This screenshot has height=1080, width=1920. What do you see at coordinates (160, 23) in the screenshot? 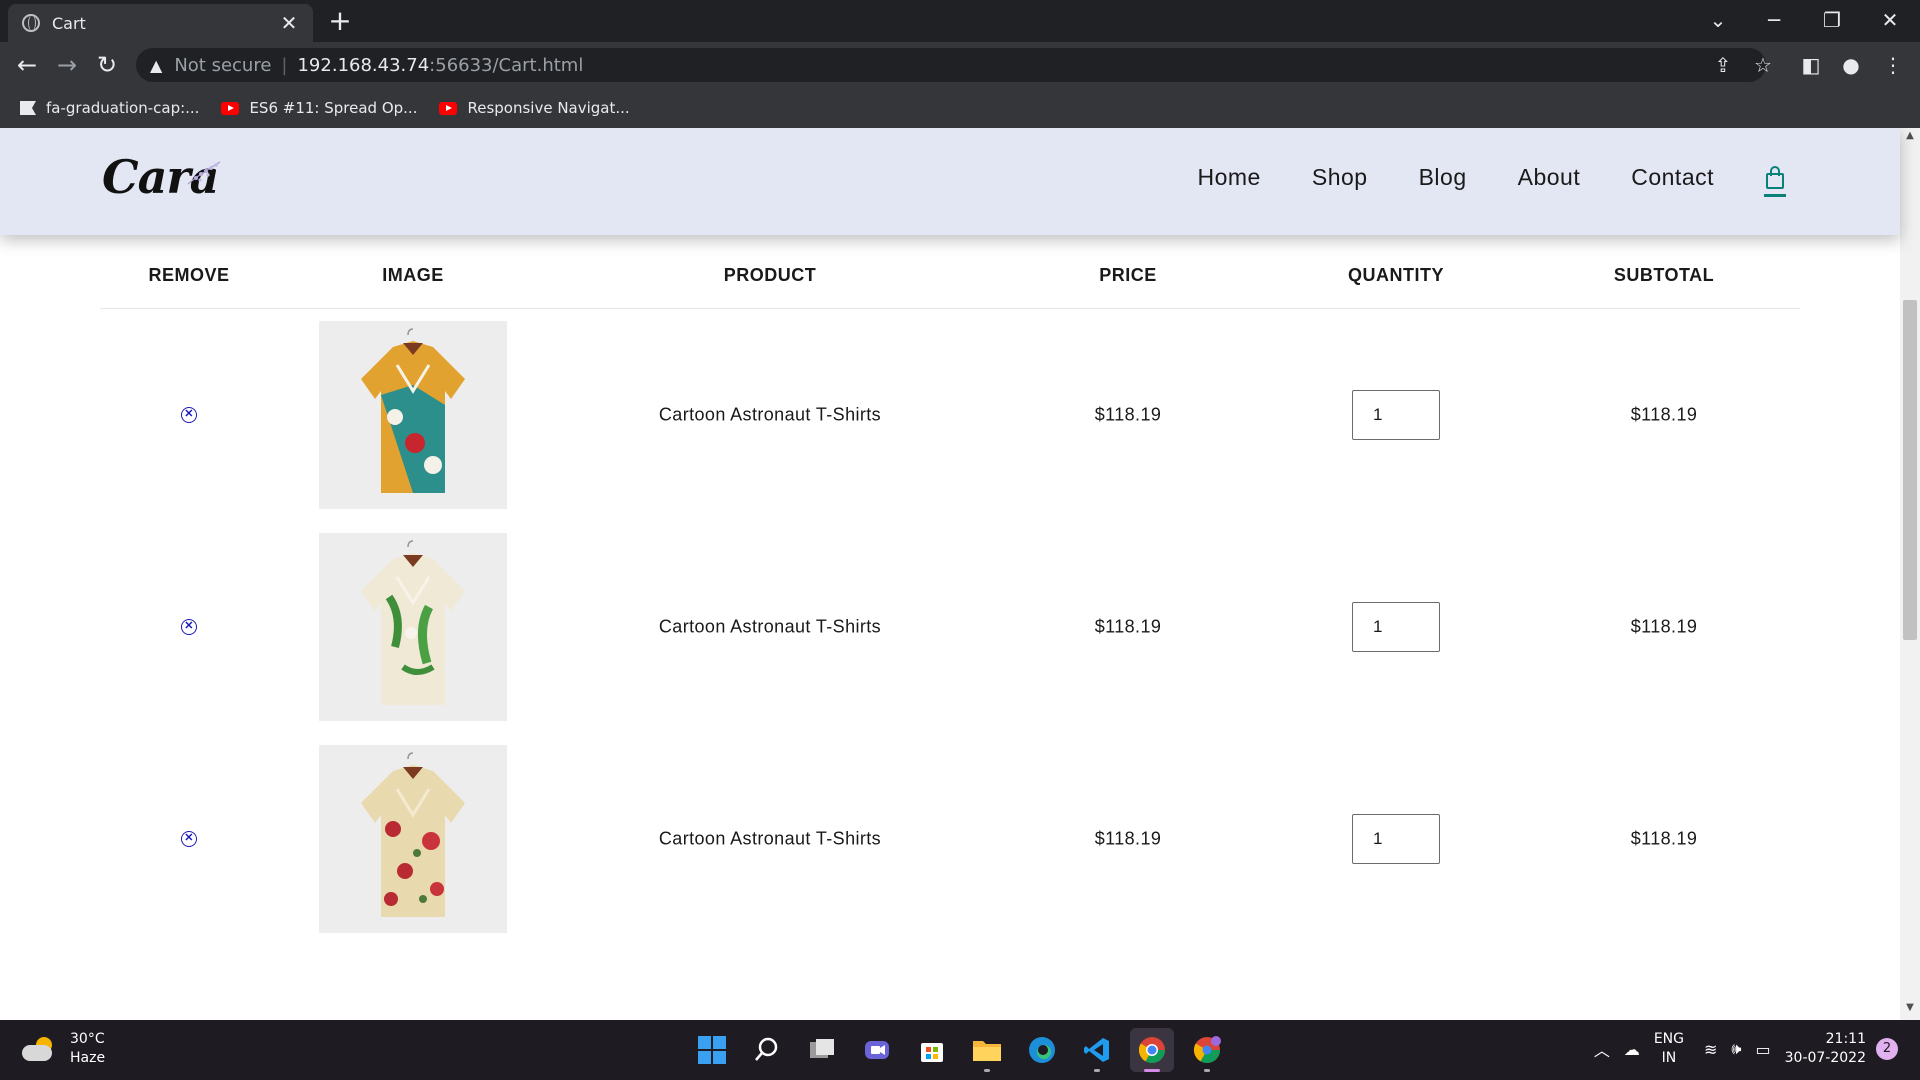
I see `browser-tab: Cart ✕` at bounding box center [160, 23].